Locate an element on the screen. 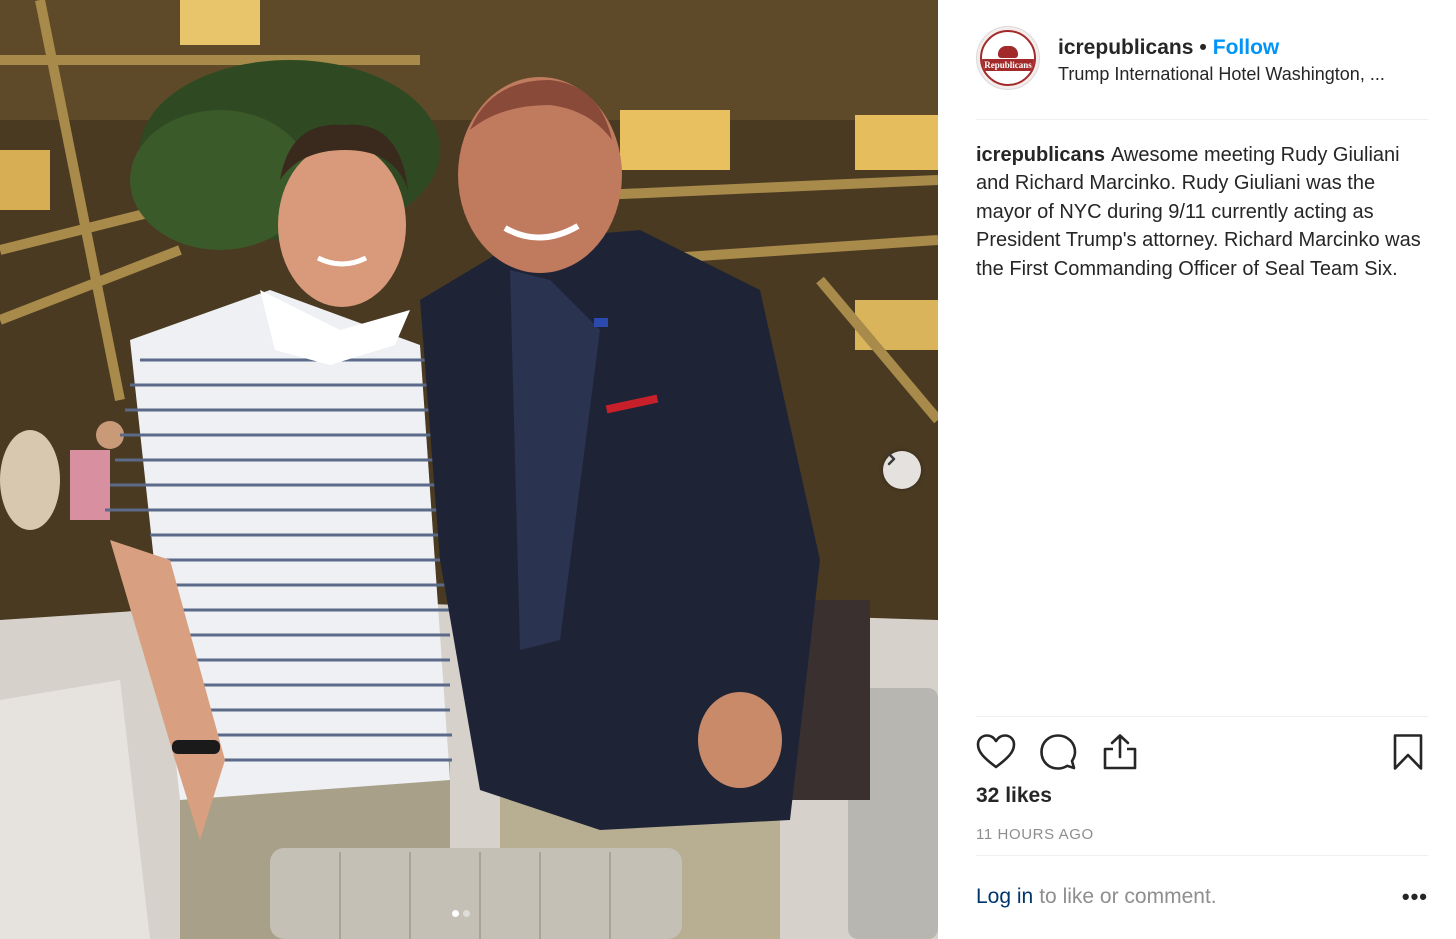 This screenshot has width=1456, height=939. share-button is located at coordinates (1120, 752).